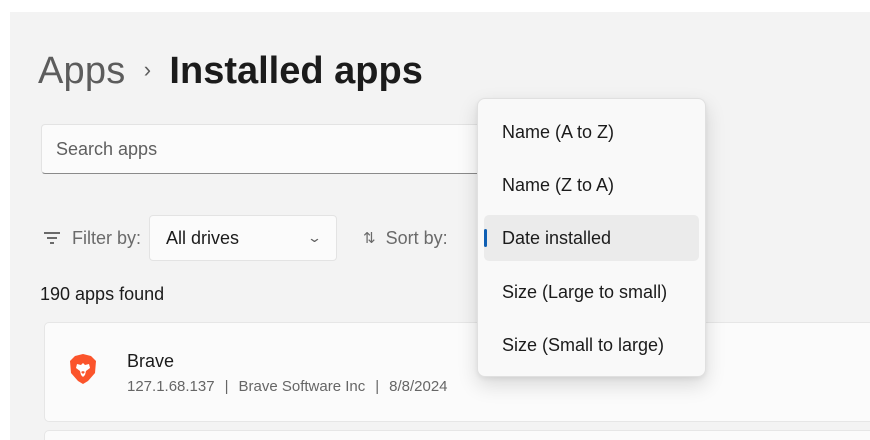 The width and height of the screenshot is (870, 440). What do you see at coordinates (102, 294) in the screenshot?
I see `apps-count: 190 apps found` at bounding box center [102, 294].